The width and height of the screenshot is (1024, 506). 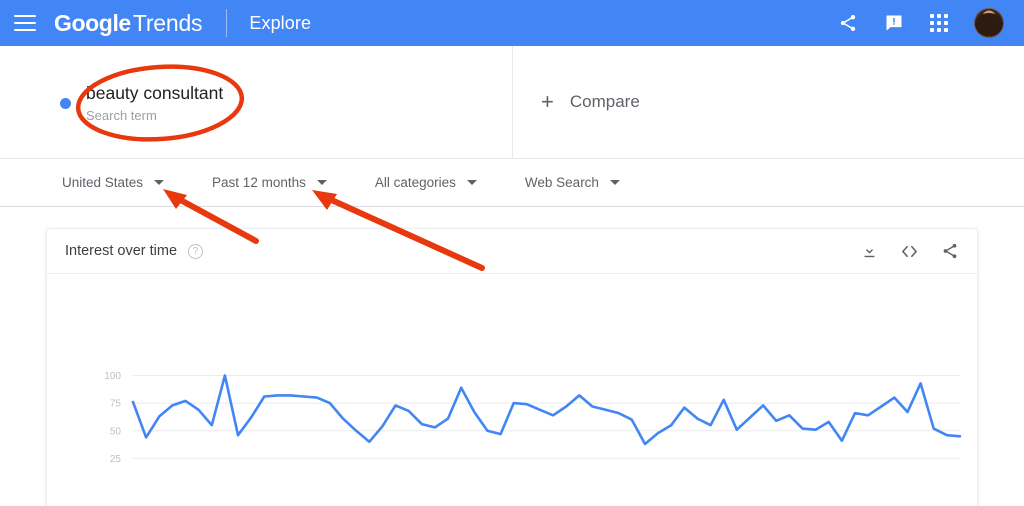 I want to click on series-line-beauty-consultant, so click(x=546, y=410).